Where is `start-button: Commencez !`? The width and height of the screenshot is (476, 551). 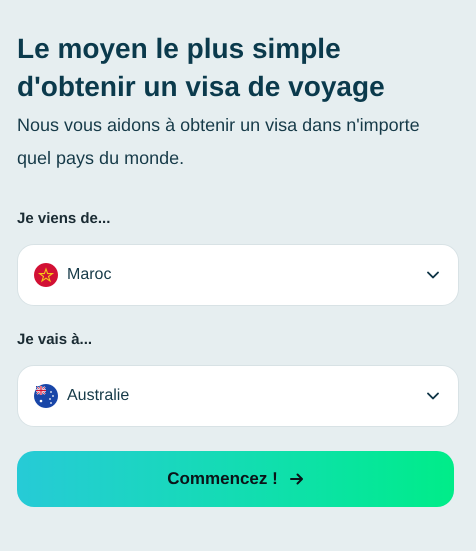
start-button: Commencez ! is located at coordinates (235, 479).